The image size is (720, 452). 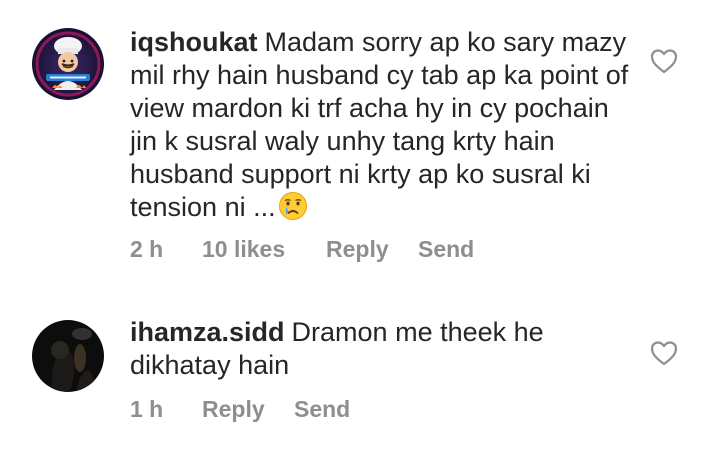 I want to click on crying-face-emoji, so click(x=293, y=206).